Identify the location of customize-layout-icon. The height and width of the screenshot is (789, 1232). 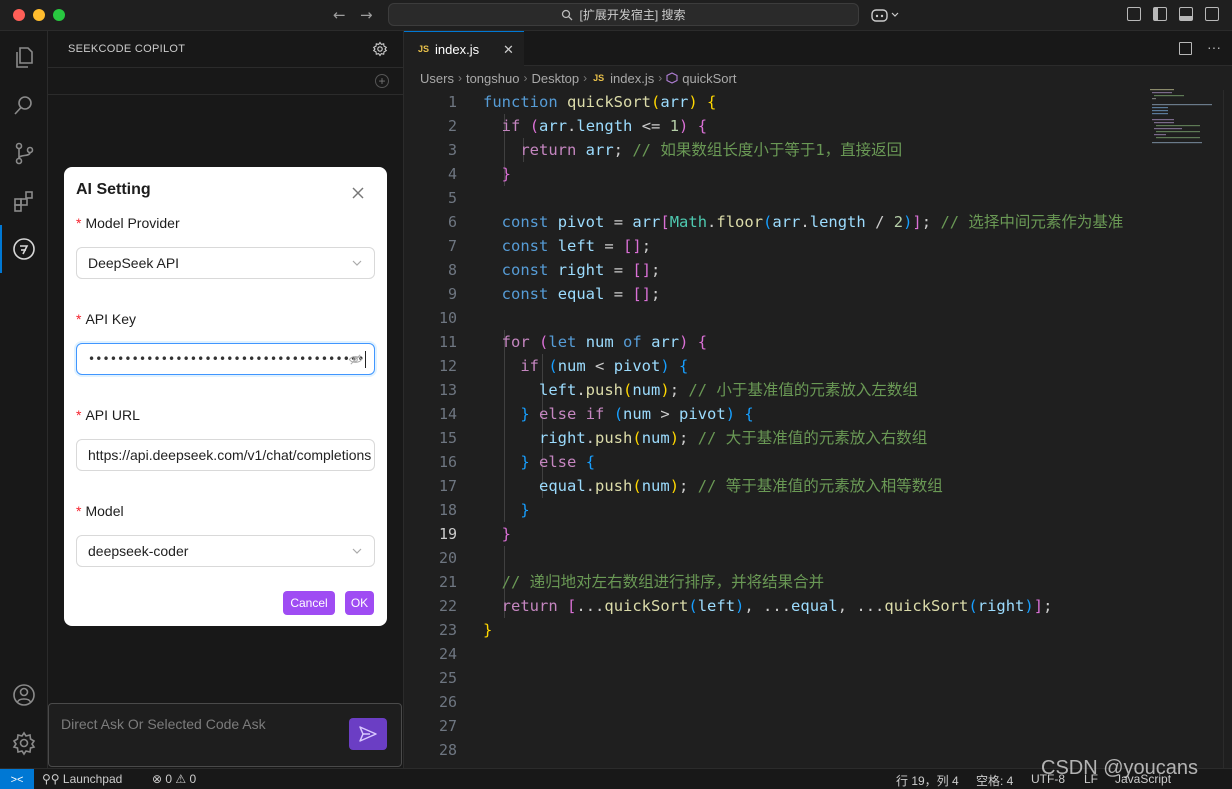
(1134, 14).